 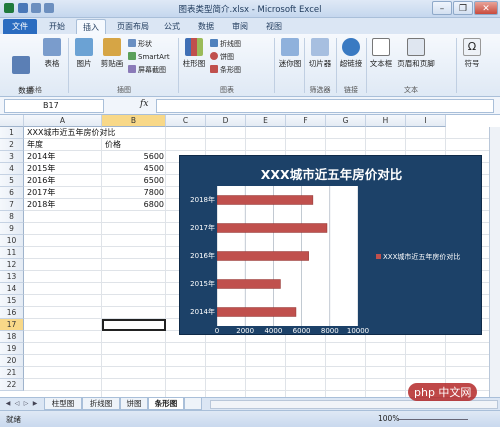 What do you see at coordinates (12, 169) in the screenshot?
I see `row-header-4: 4` at bounding box center [12, 169].